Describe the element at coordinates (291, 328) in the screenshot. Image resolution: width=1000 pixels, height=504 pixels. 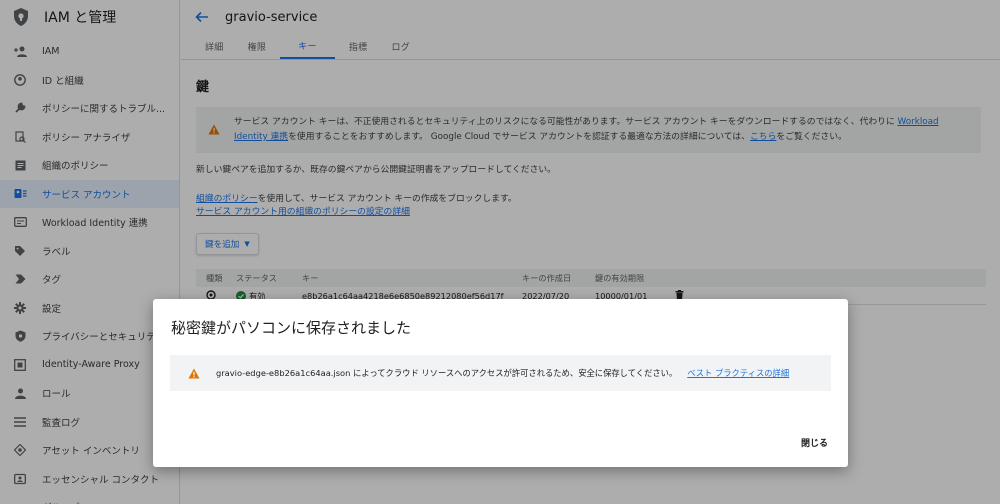
I see `dialog-title: 秘密鍵がパソコンに保存されました` at that location.